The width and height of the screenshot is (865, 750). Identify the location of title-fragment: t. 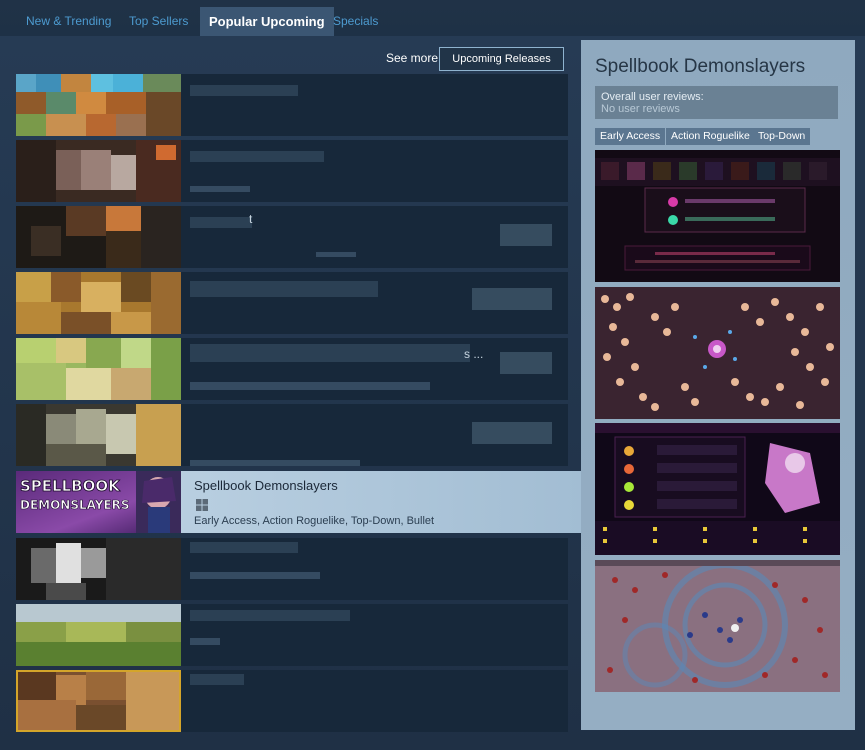
(251, 219).